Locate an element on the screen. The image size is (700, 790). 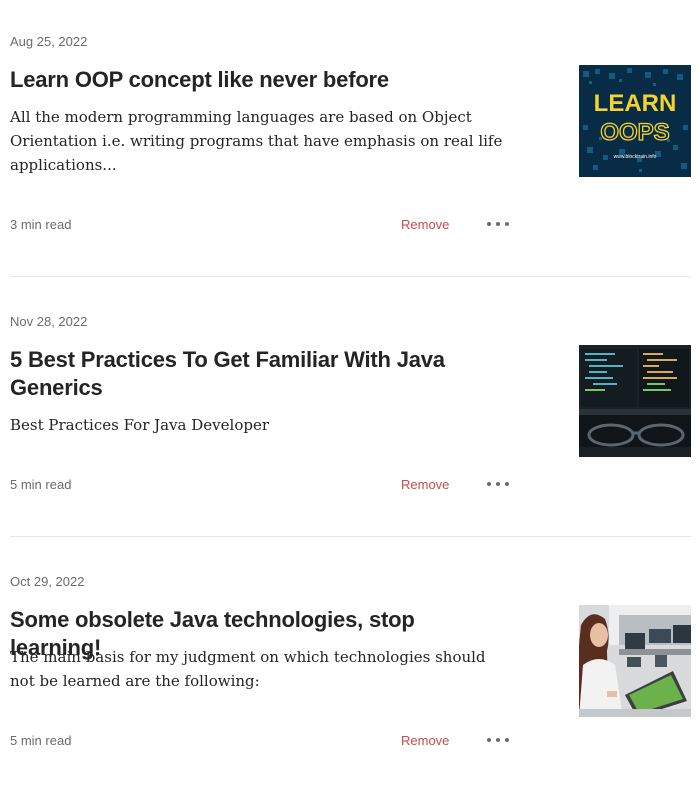
laptop-code-image is located at coordinates (635, 401).